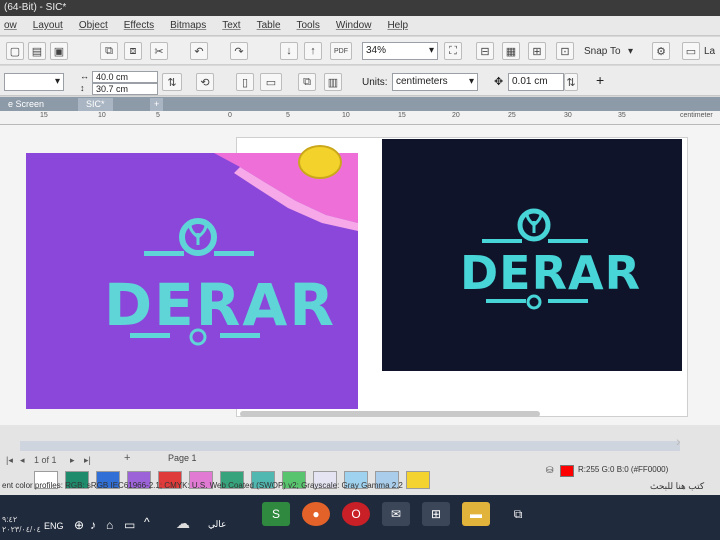 The image size is (720, 540). What do you see at coordinates (271, 82) in the screenshot?
I see `landscape-icon: ▭` at bounding box center [271, 82].